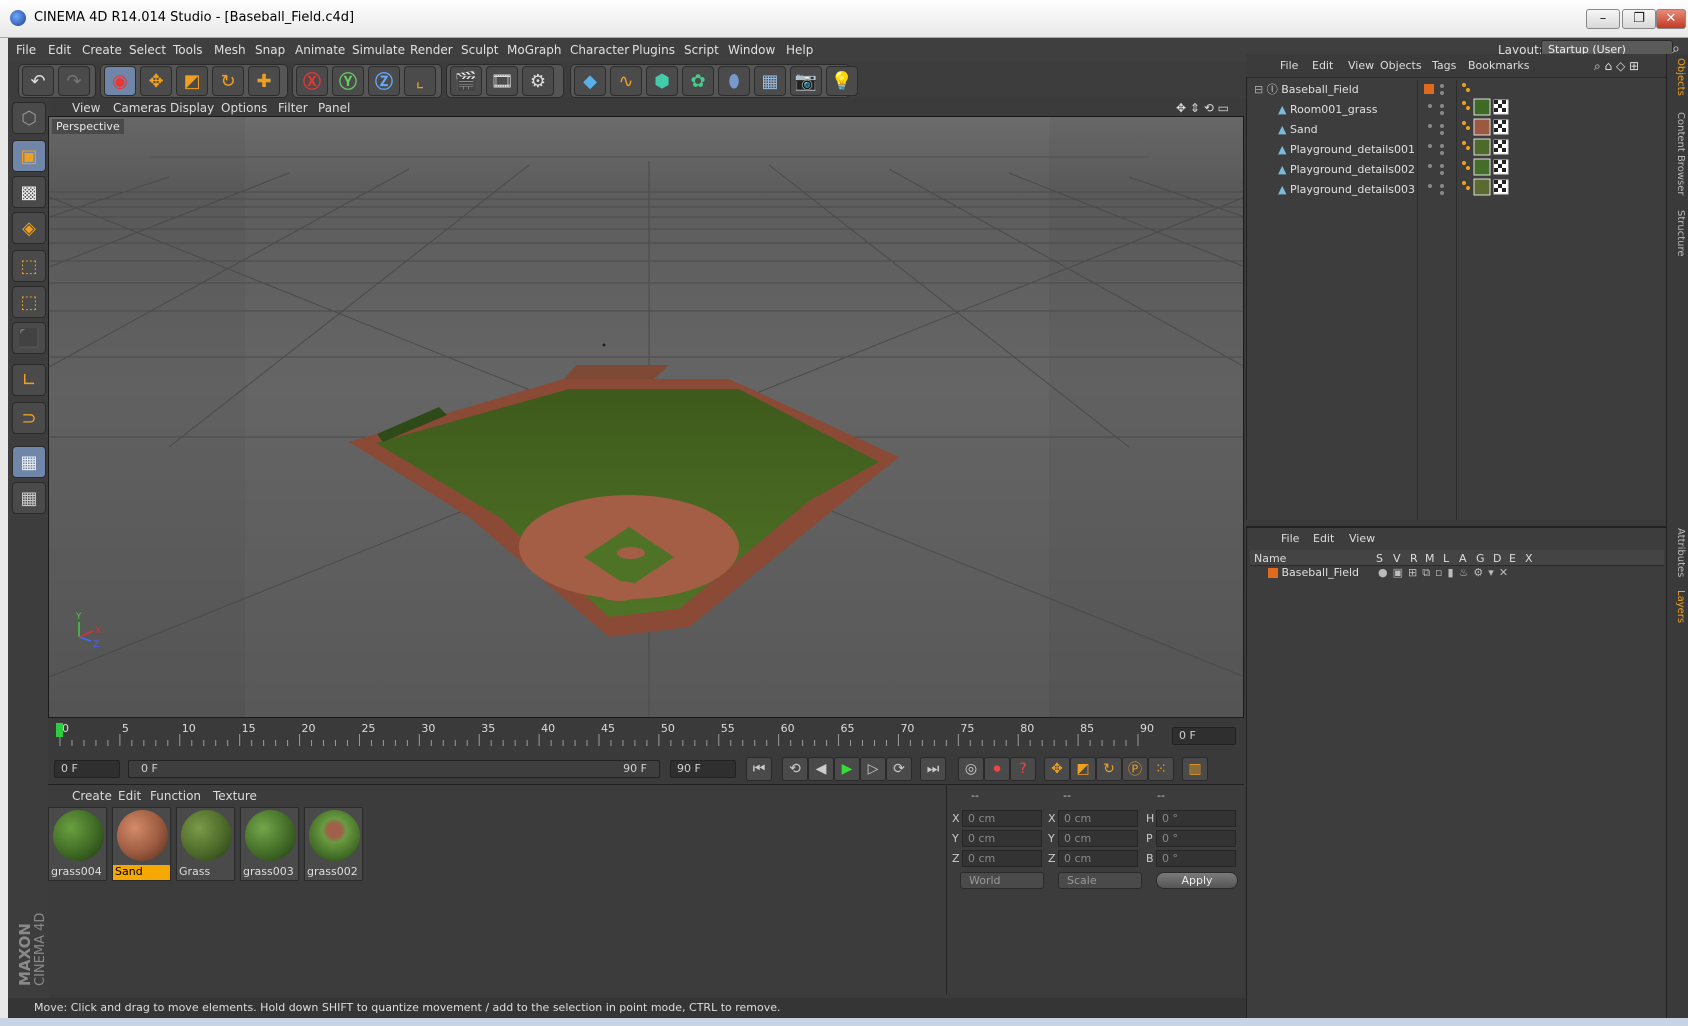 The height and width of the screenshot is (1026, 1688). I want to click on magnet-icon: ⊃, so click(29, 418).